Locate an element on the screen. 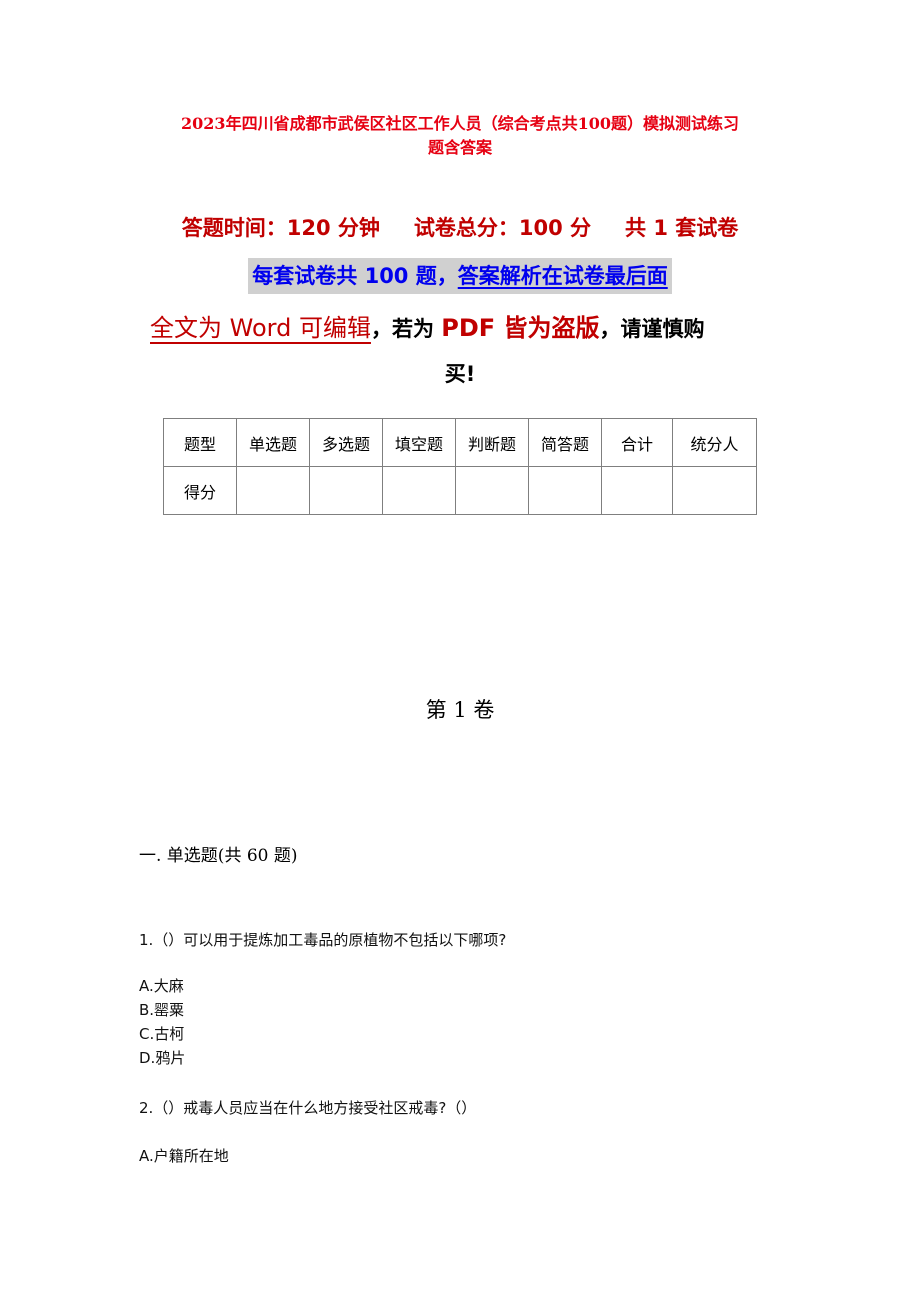 Image resolution: width=920 pixels, height=1302 pixels. score-header-cell: 合计 is located at coordinates (637, 442).